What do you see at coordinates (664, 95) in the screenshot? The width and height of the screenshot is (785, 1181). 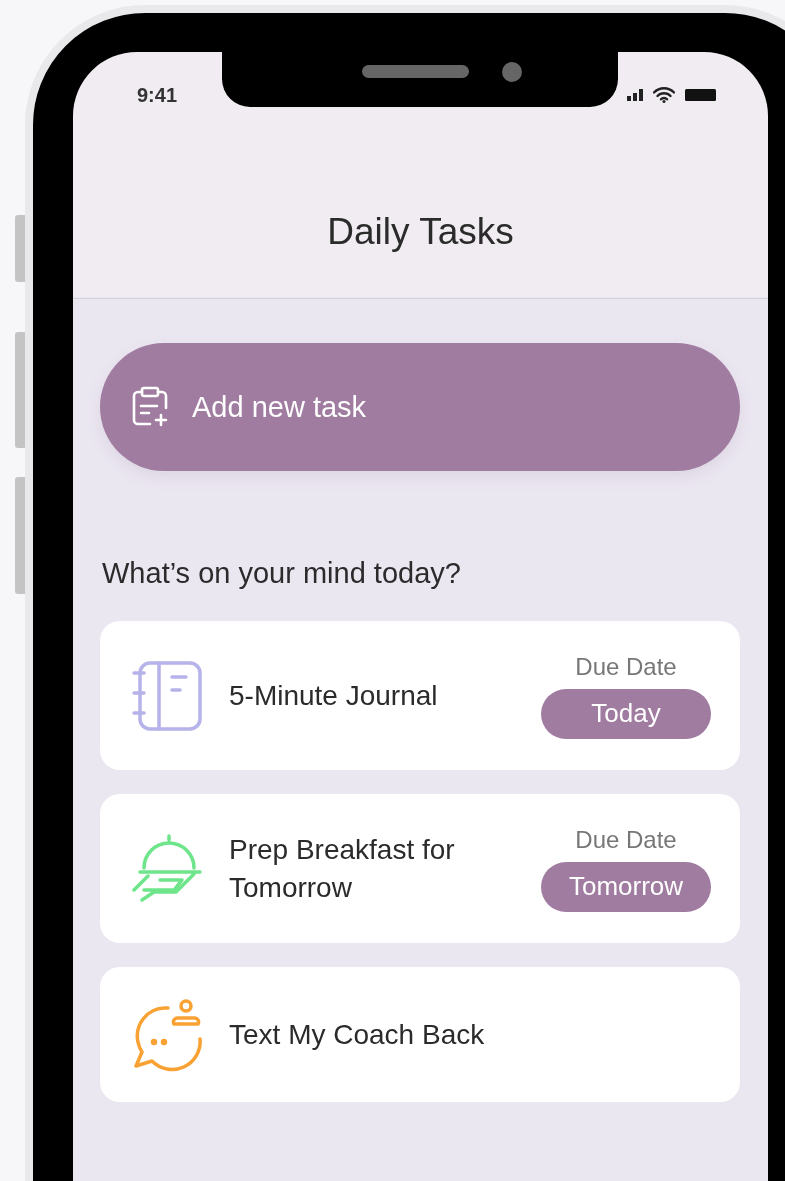 I see `wifi-icon` at bounding box center [664, 95].